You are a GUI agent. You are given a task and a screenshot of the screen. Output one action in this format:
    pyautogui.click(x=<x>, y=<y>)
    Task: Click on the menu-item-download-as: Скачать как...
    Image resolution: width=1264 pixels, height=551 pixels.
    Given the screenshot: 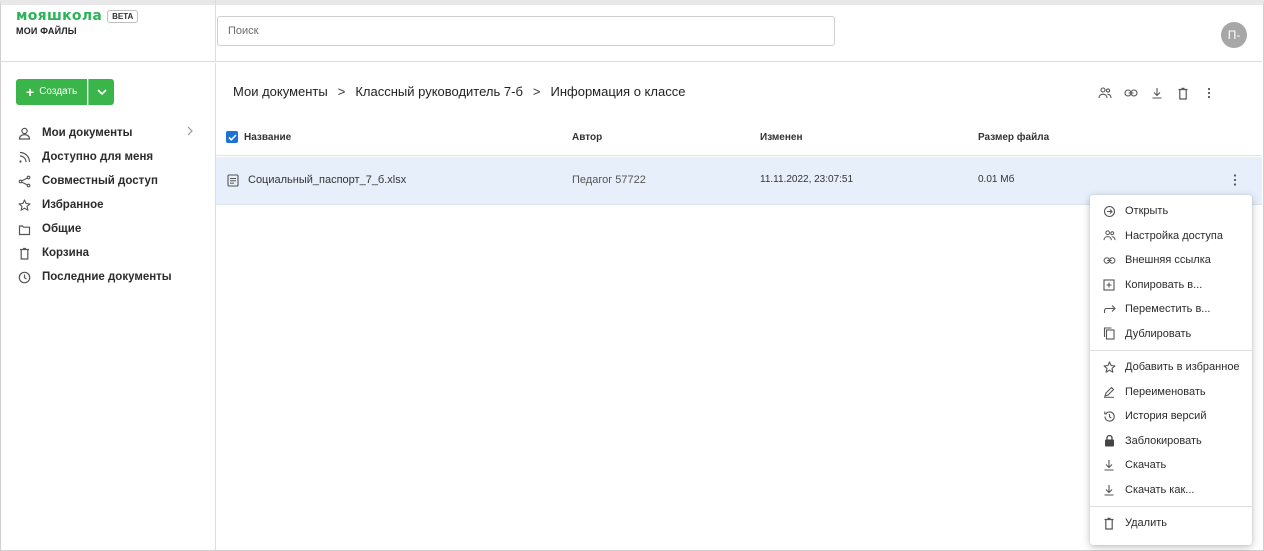 What is the action you would take?
    pyautogui.click(x=1171, y=490)
    